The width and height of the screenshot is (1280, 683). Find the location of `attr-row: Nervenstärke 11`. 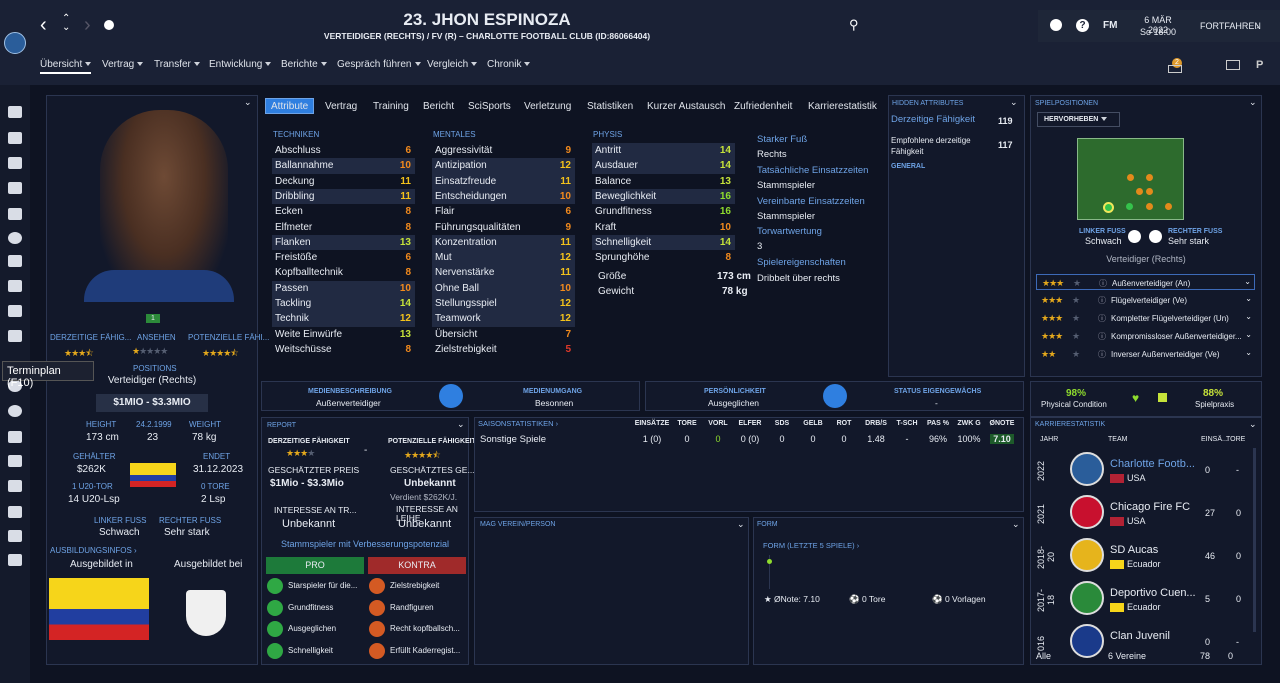

attr-row: Nervenstärke 11 is located at coordinates (503, 273).